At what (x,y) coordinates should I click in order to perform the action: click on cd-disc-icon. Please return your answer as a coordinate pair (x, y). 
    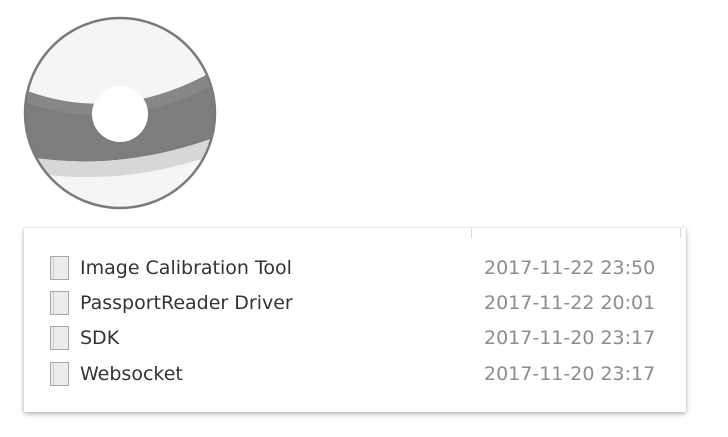
    Looking at the image, I should click on (122, 113).